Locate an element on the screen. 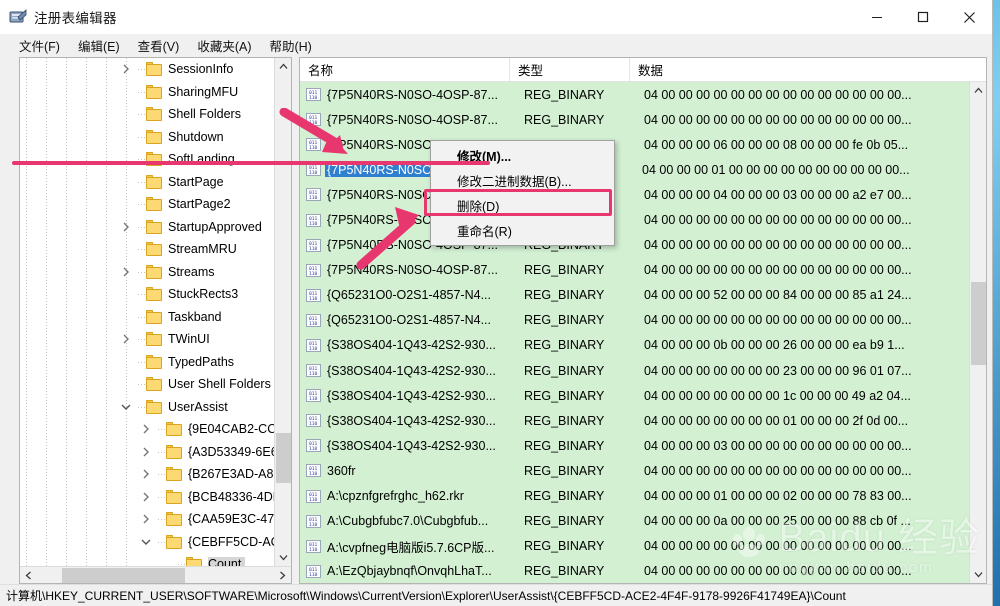 This screenshot has width=1000, height=606. tree-item-bcb48336-4ddd: {BCB48336-4DDD is located at coordinates (147, 497).